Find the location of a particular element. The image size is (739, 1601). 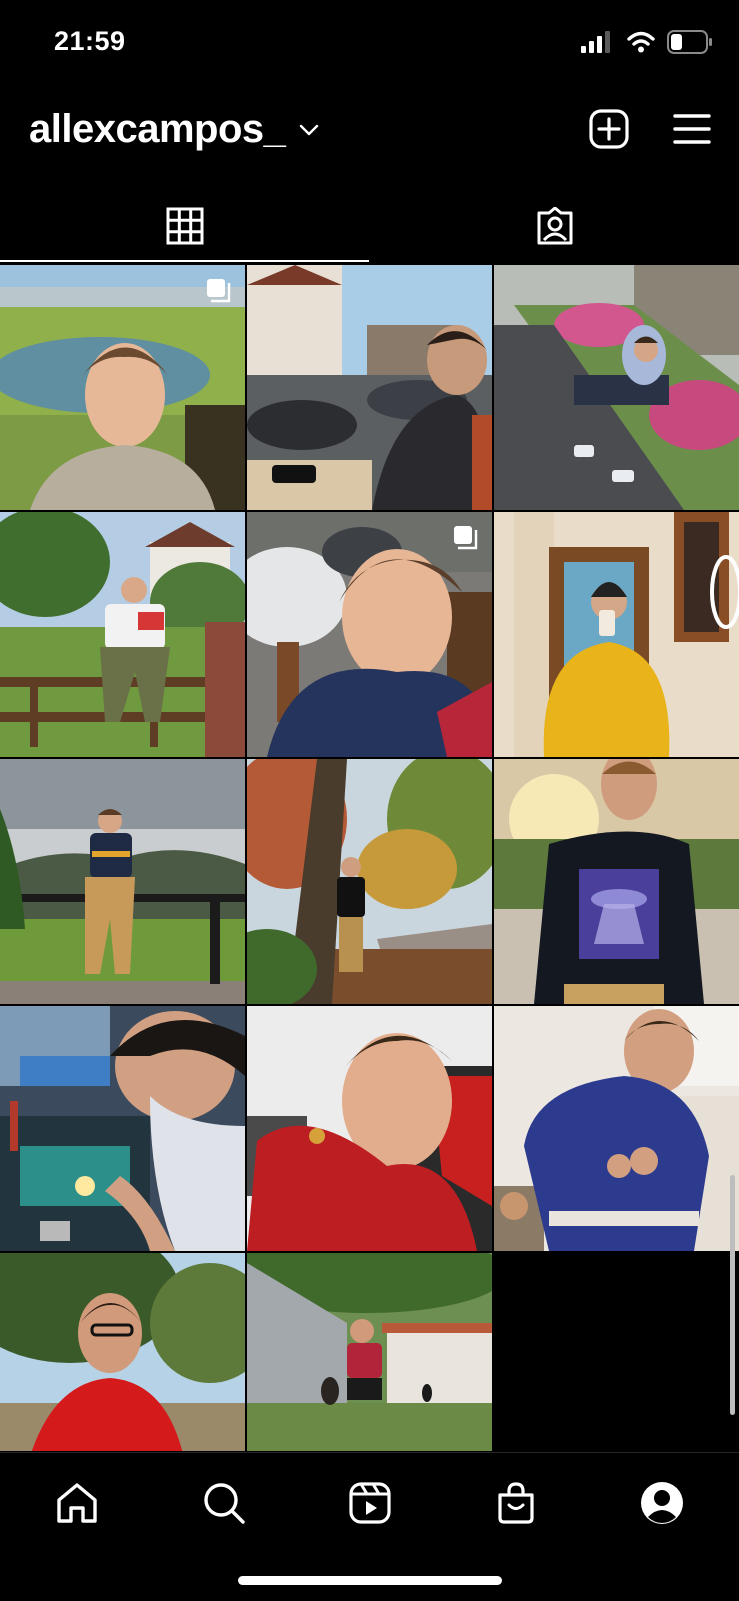

tagged-person-icon is located at coordinates (554, 226).